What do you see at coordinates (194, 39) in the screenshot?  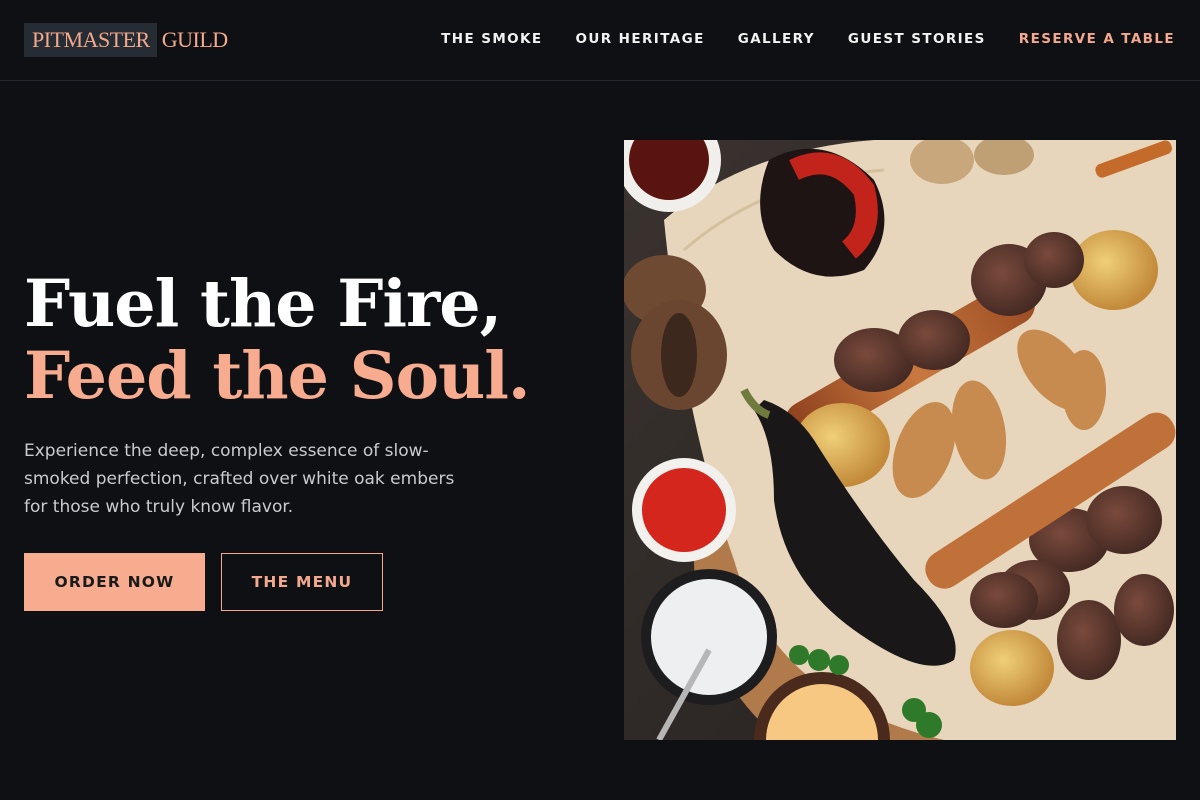 I see `brand-logo-part2: GUILD` at bounding box center [194, 39].